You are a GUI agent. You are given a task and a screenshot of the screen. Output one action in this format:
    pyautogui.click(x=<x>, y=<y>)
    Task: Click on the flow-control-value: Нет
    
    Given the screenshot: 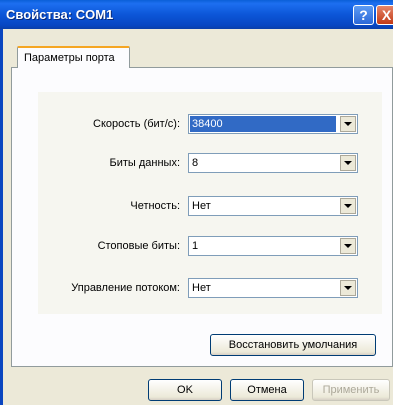 What is the action you would take?
    pyautogui.click(x=201, y=288)
    